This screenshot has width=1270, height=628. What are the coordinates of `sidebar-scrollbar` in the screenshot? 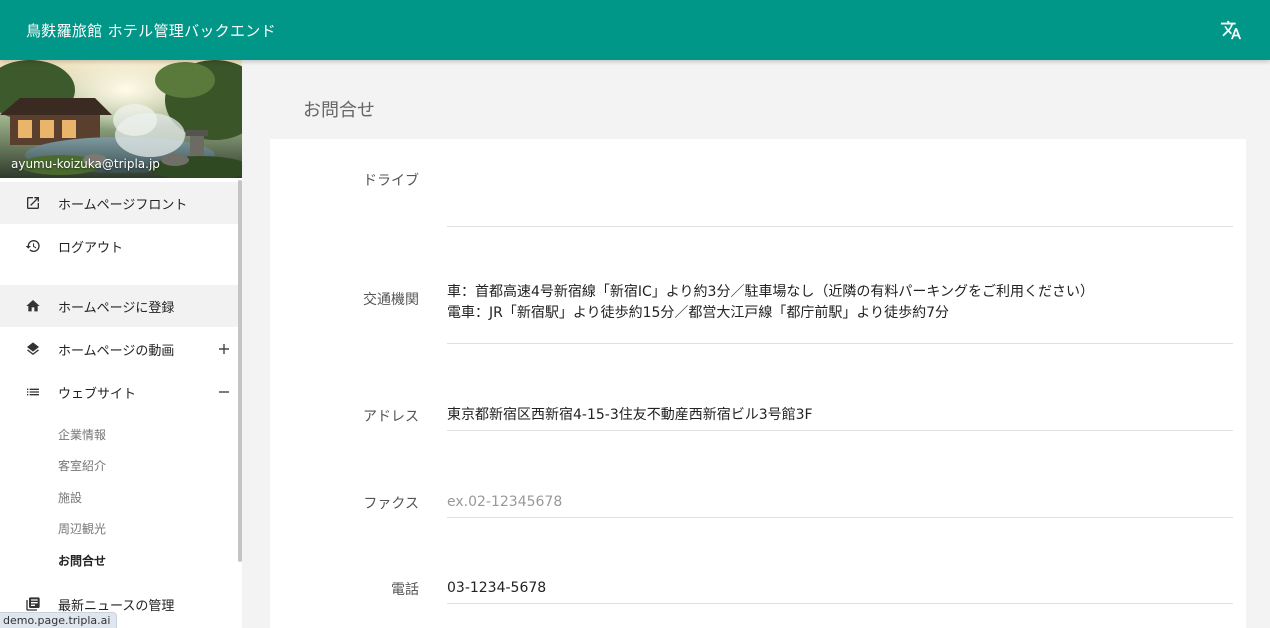 It's located at (240, 371).